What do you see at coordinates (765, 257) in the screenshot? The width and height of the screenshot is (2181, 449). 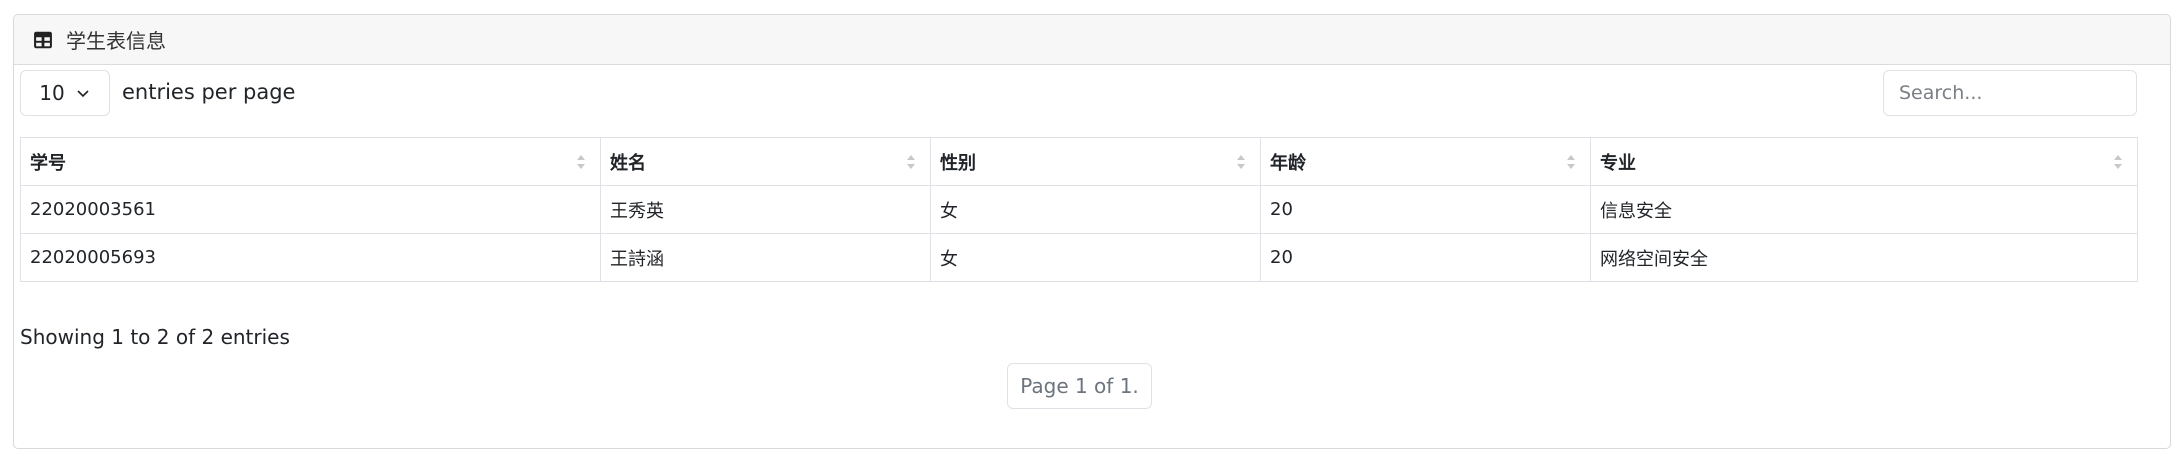 I see `cell-name: 王詩涵` at bounding box center [765, 257].